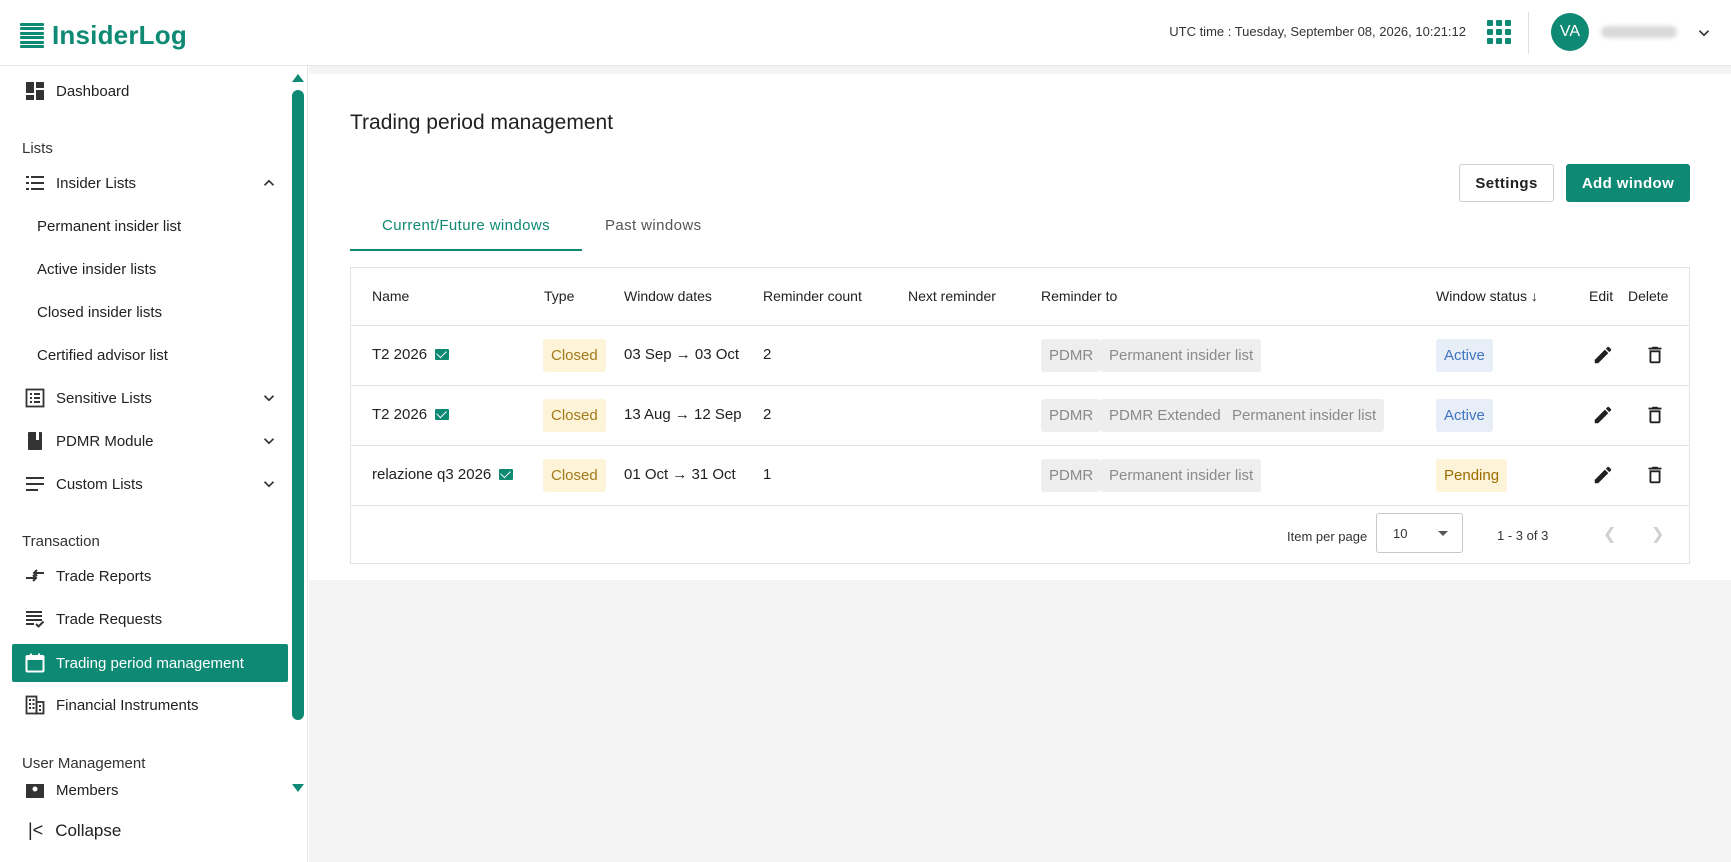  Describe the element at coordinates (150, 91) in the screenshot. I see `sidebar-item-dashboard: Dashboard` at that location.